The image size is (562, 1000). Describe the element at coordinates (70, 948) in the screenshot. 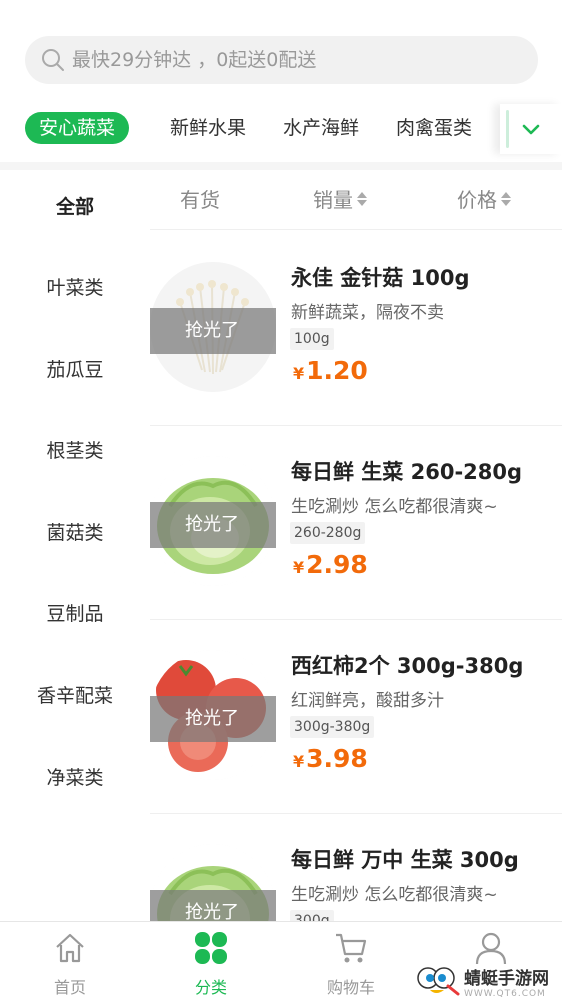

I see `home-icon` at that location.